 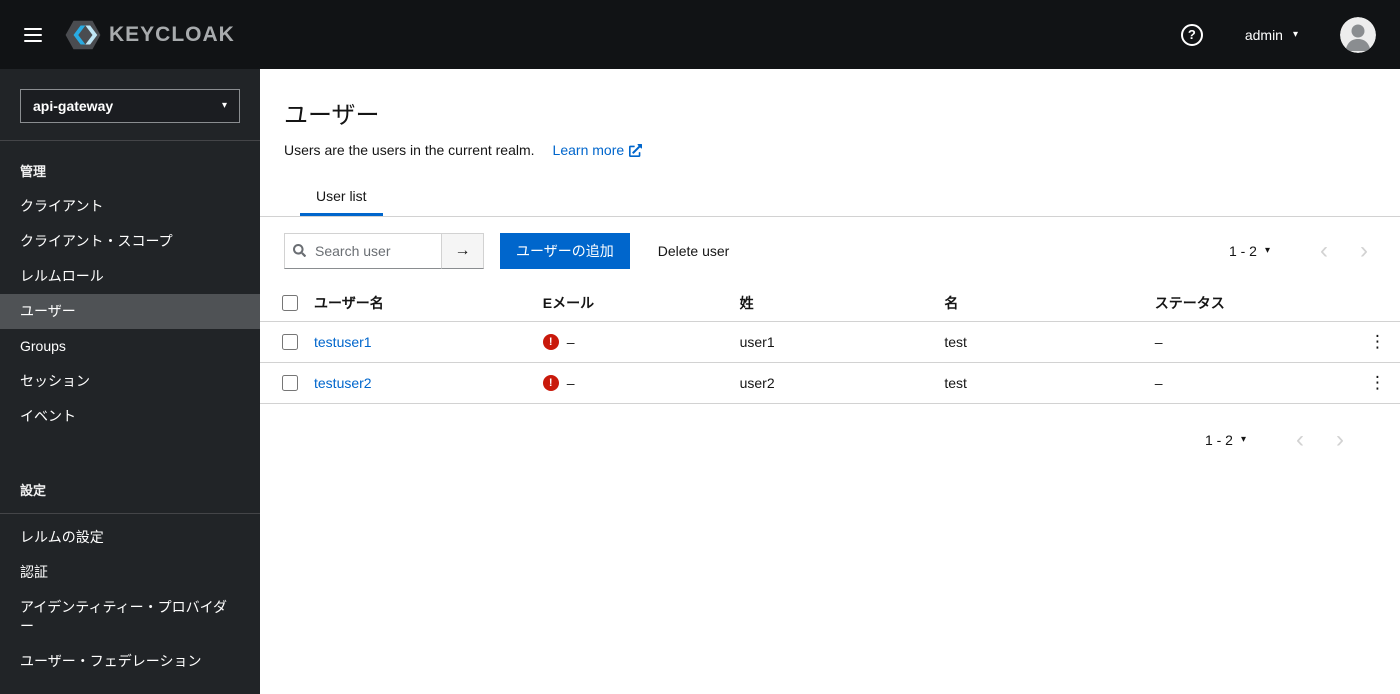 I want to click on sidebar-item-authentication: 認証, so click(x=130, y=572).